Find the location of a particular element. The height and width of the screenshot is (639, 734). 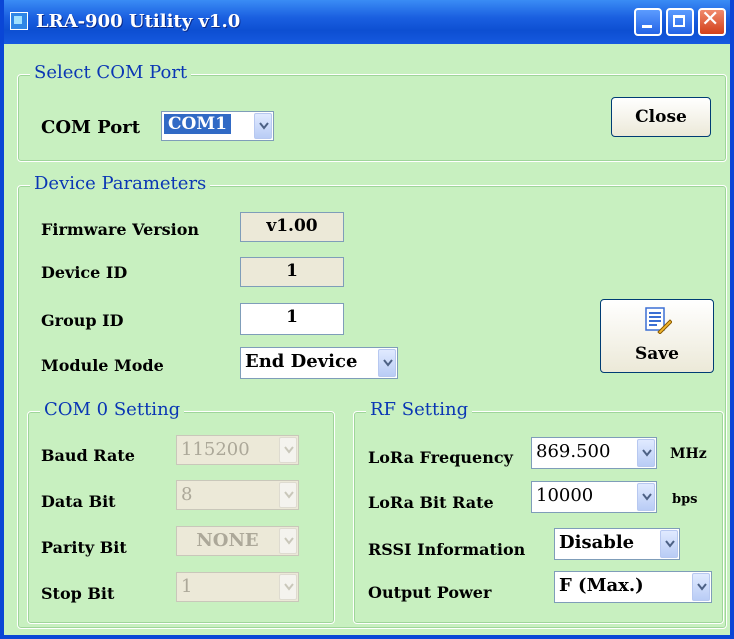

parity-bit-select: NONE is located at coordinates (237, 541).